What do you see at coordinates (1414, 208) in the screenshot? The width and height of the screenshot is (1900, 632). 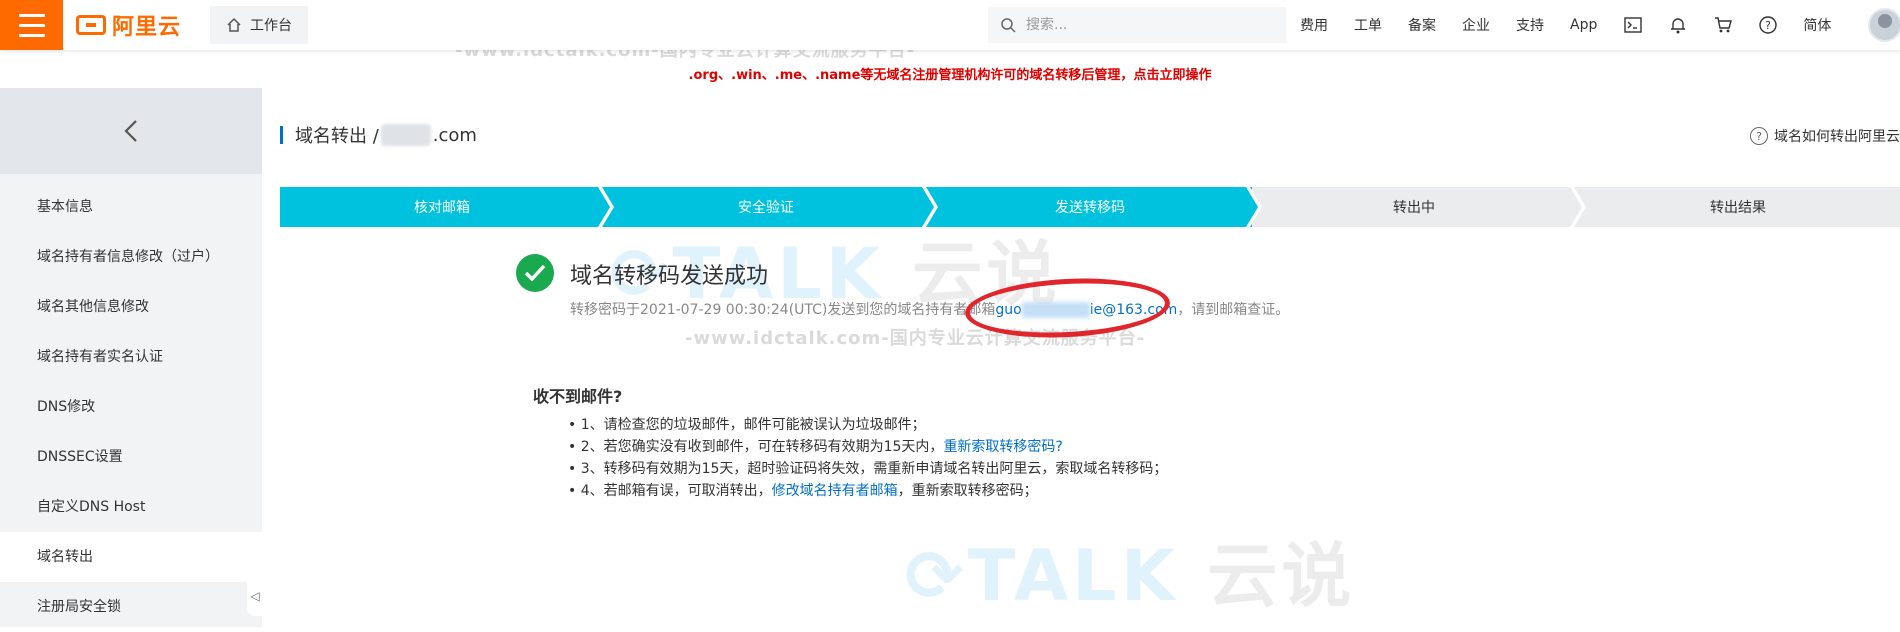 I see `step-label: 转出中` at bounding box center [1414, 208].